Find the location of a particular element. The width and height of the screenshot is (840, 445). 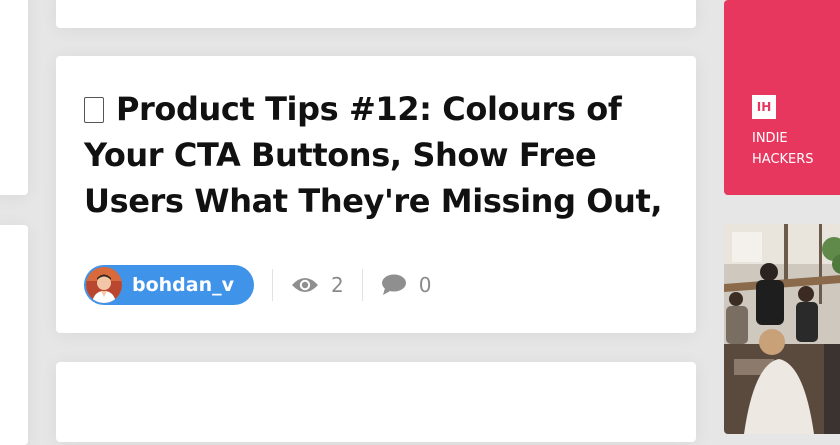

feed-card-above is located at coordinates (376, 14).